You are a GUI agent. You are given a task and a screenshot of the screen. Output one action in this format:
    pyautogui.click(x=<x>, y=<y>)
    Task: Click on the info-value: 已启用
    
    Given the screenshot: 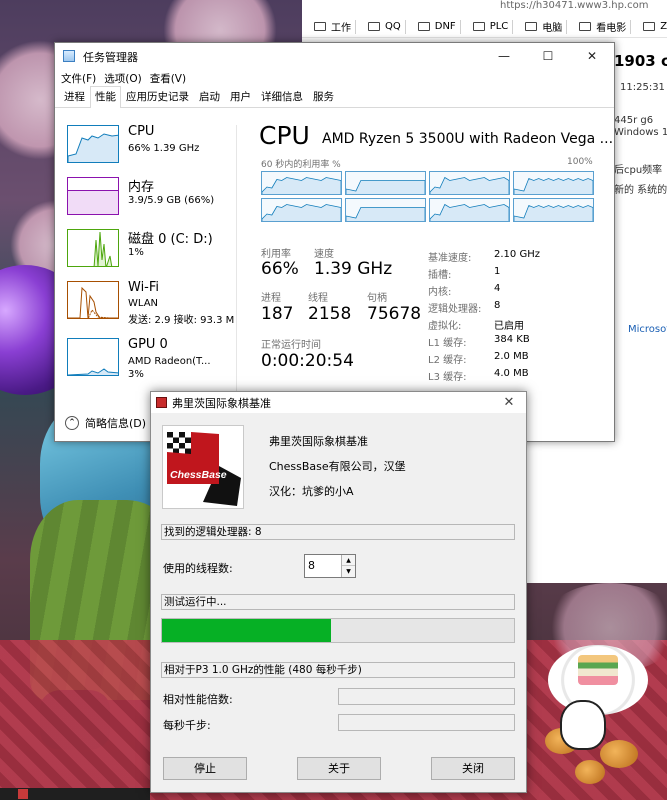 What is the action you would take?
    pyautogui.click(x=509, y=326)
    